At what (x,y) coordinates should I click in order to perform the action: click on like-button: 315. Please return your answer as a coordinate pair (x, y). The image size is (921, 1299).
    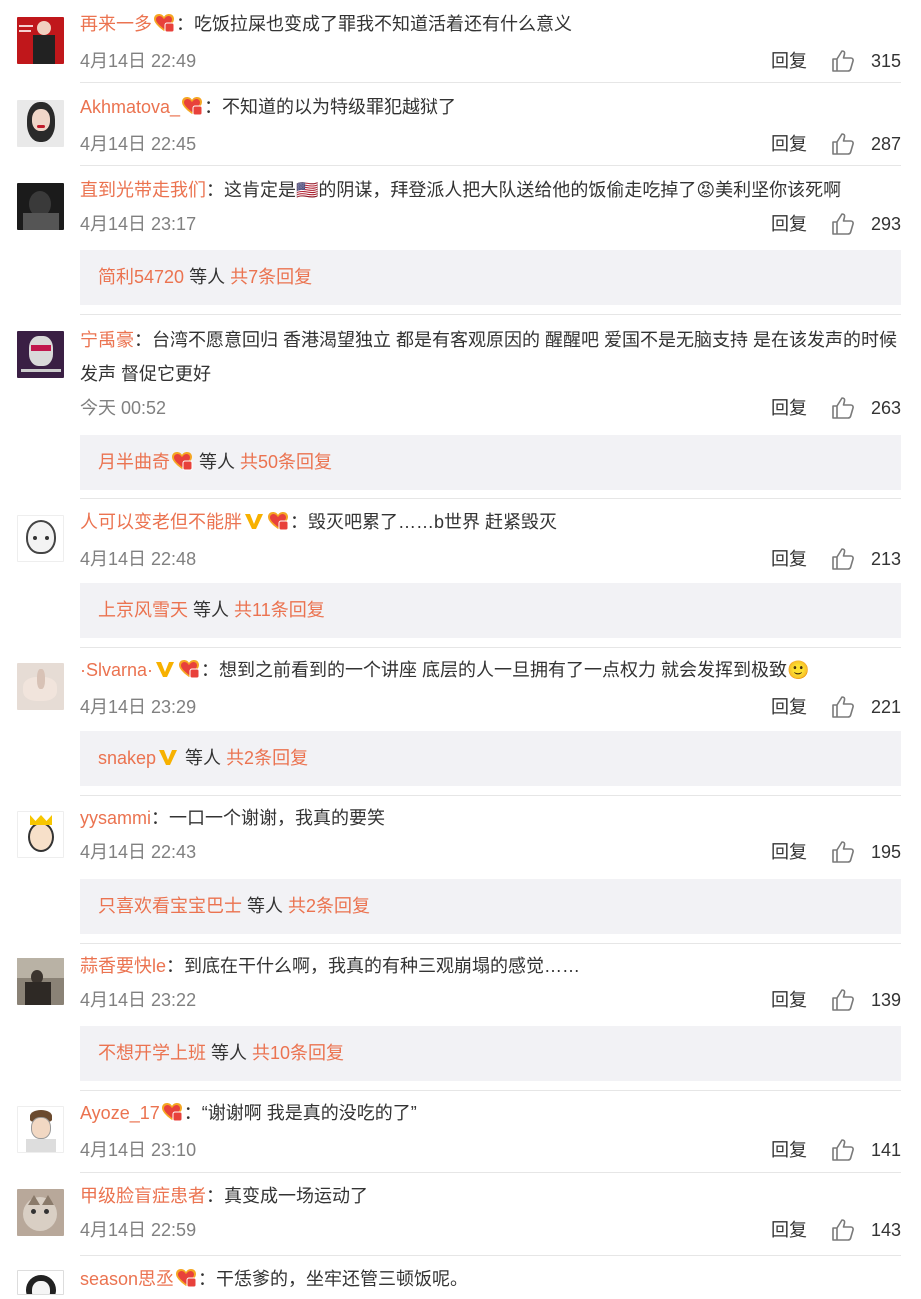
    Looking at the image, I should click on (866, 61).